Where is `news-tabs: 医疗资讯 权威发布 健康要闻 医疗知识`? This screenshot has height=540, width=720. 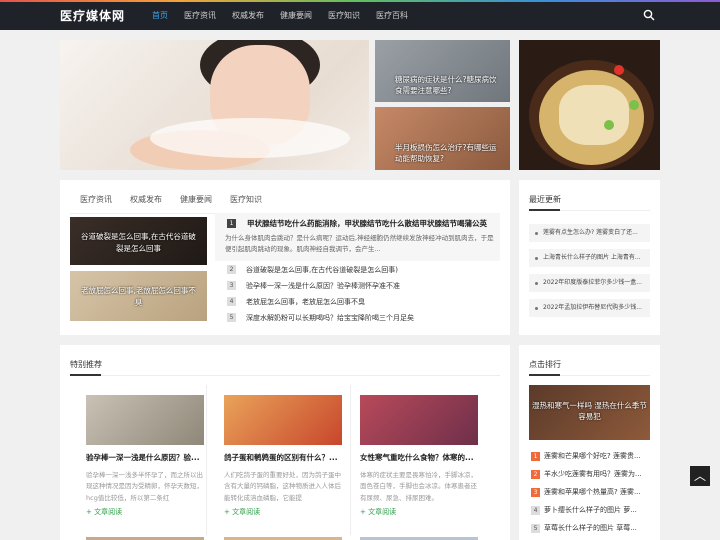 news-tabs: 医疗资讯 权威发布 健康要闻 医疗知识 is located at coordinates (180, 199).